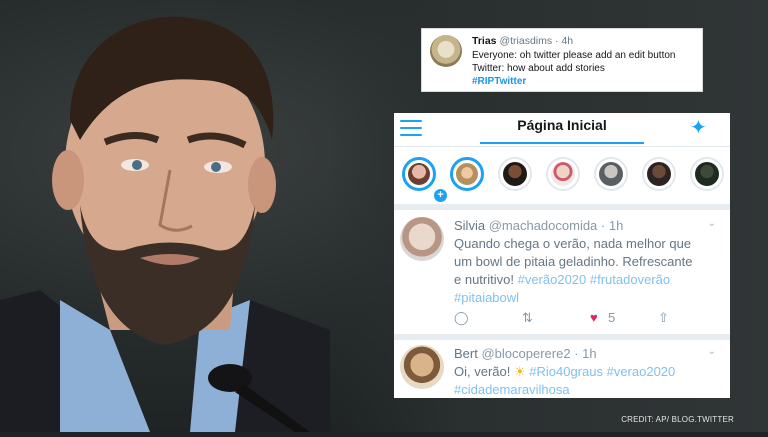  Describe the element at coordinates (538, 68) in the screenshot. I see `tweet-line-2: Twitter: how about add stories` at that location.